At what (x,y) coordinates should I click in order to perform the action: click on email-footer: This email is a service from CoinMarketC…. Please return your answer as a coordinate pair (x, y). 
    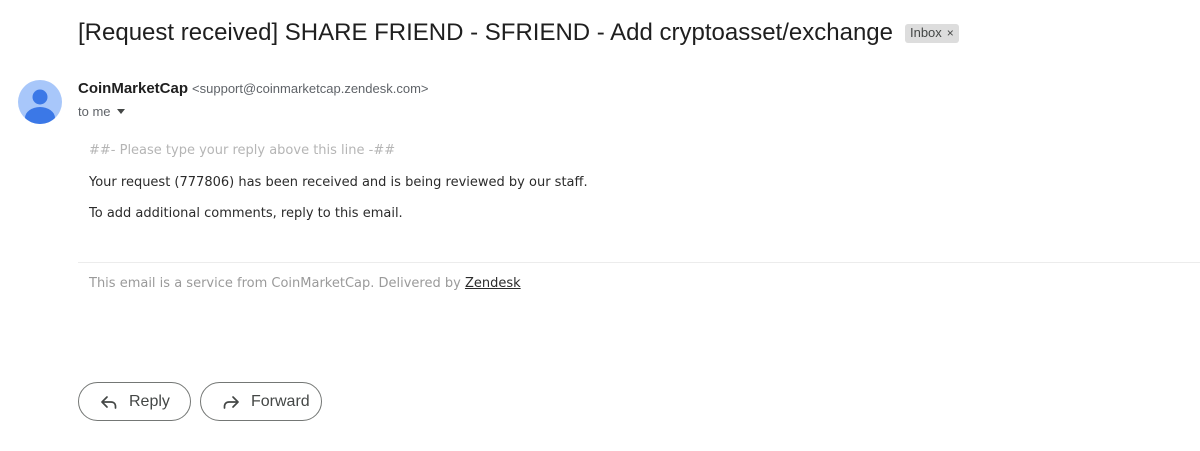
    Looking at the image, I should click on (305, 283).